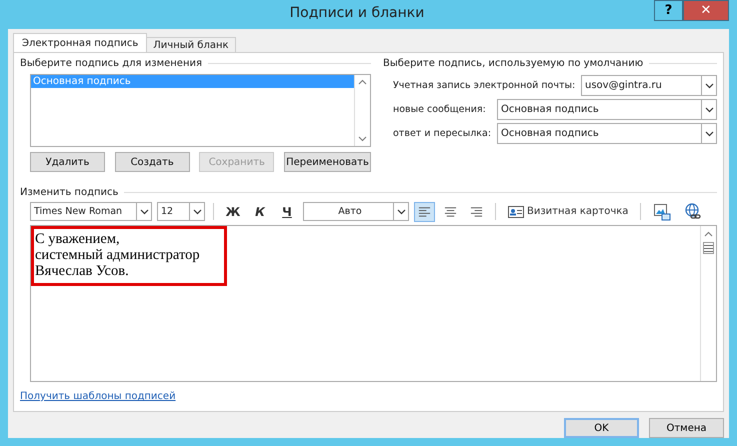 This screenshot has height=446, width=737. Describe the element at coordinates (601, 428) in the screenshot. I see `ok-button: OK` at that location.